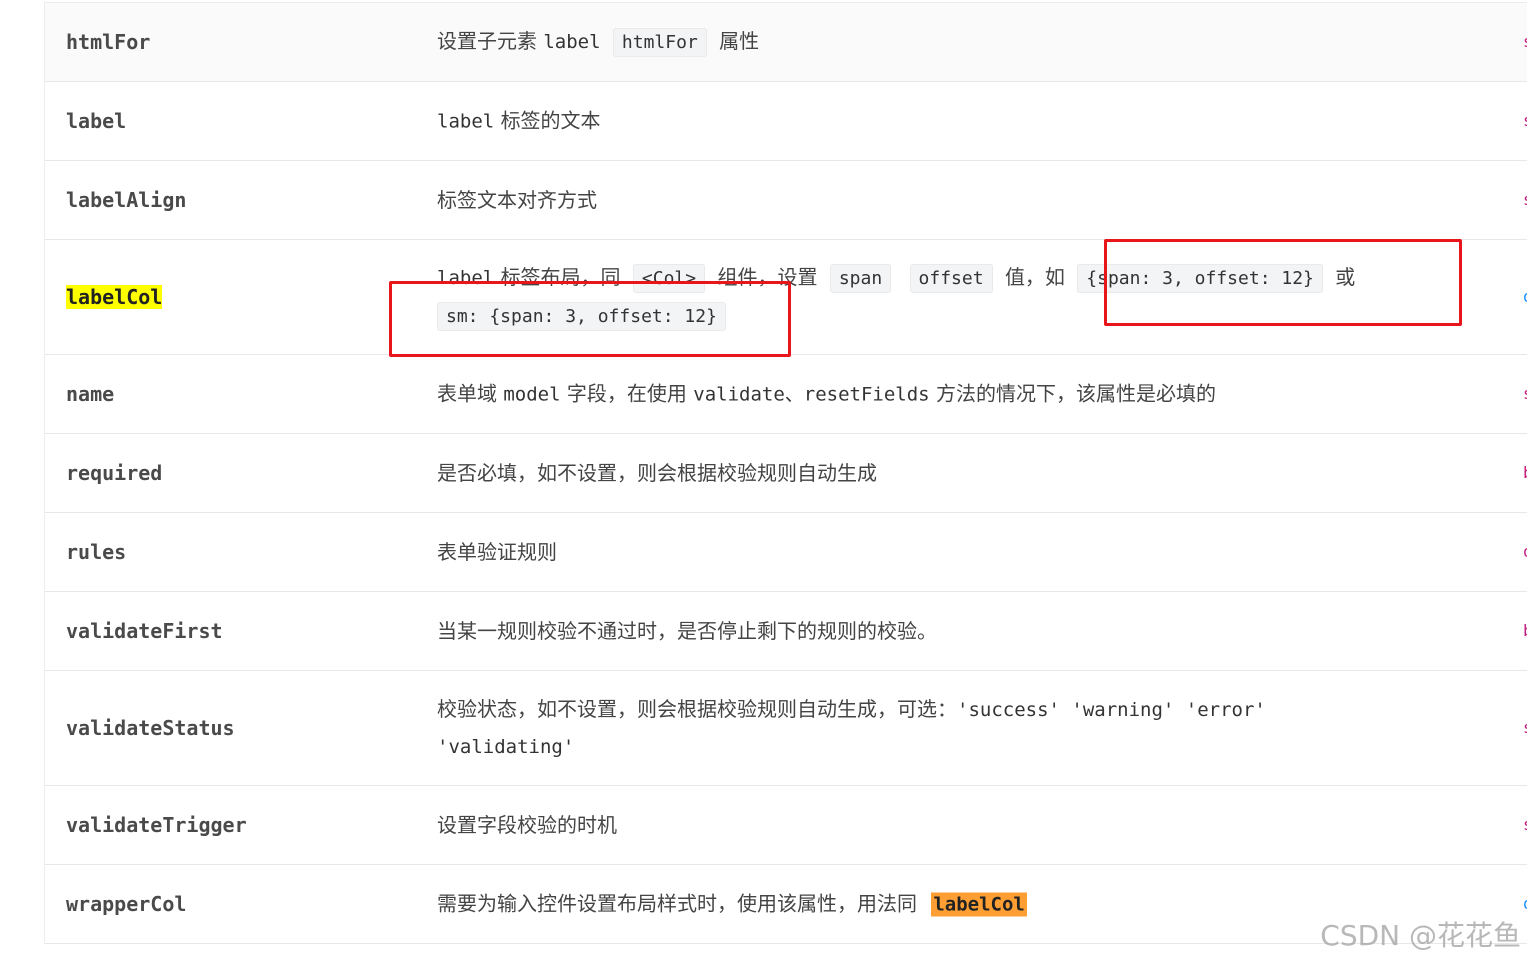 The image size is (1527, 962). Describe the element at coordinates (937, 316) in the screenshot. I see `desc-line-2: sm: {span: 3, offset: 12}` at that location.